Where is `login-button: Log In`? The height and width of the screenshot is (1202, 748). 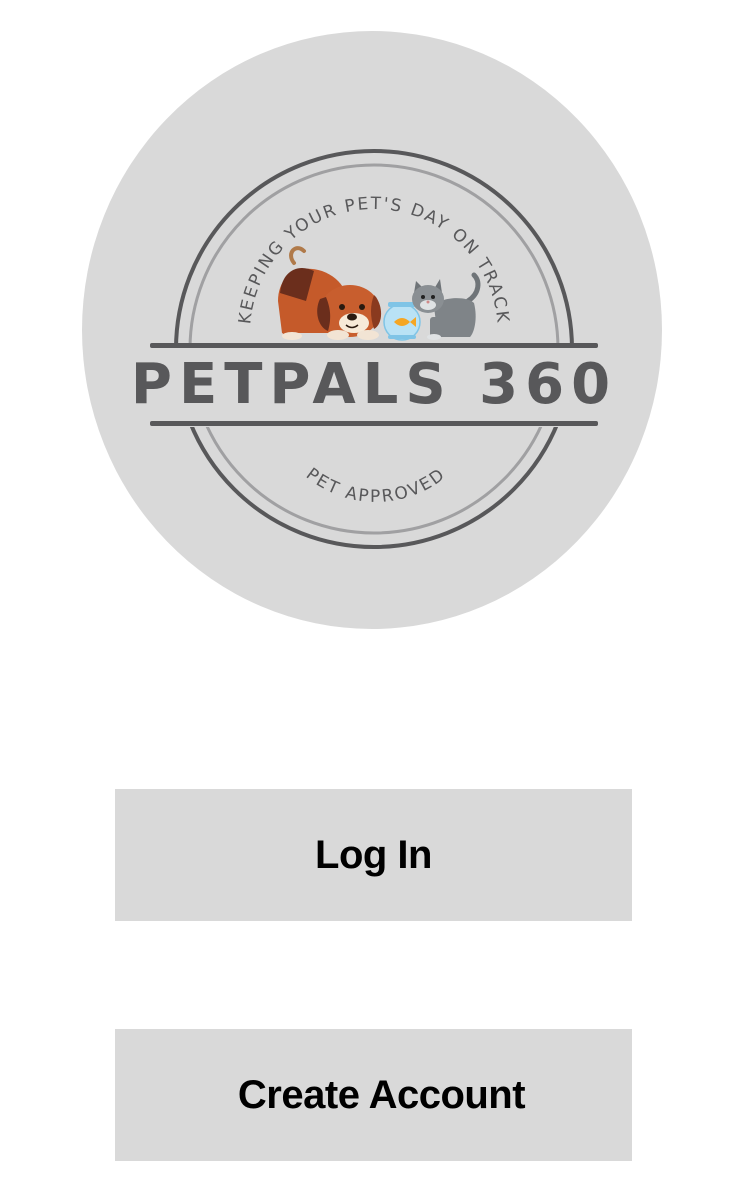 login-button: Log In is located at coordinates (373, 855).